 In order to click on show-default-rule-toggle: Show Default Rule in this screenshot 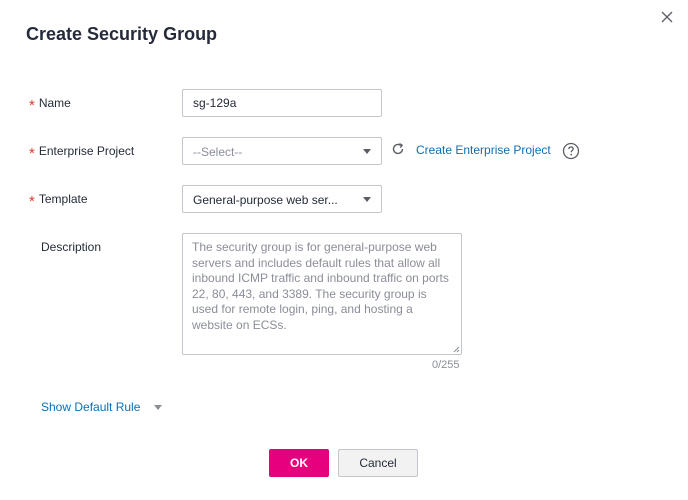, I will do `click(102, 407)`.